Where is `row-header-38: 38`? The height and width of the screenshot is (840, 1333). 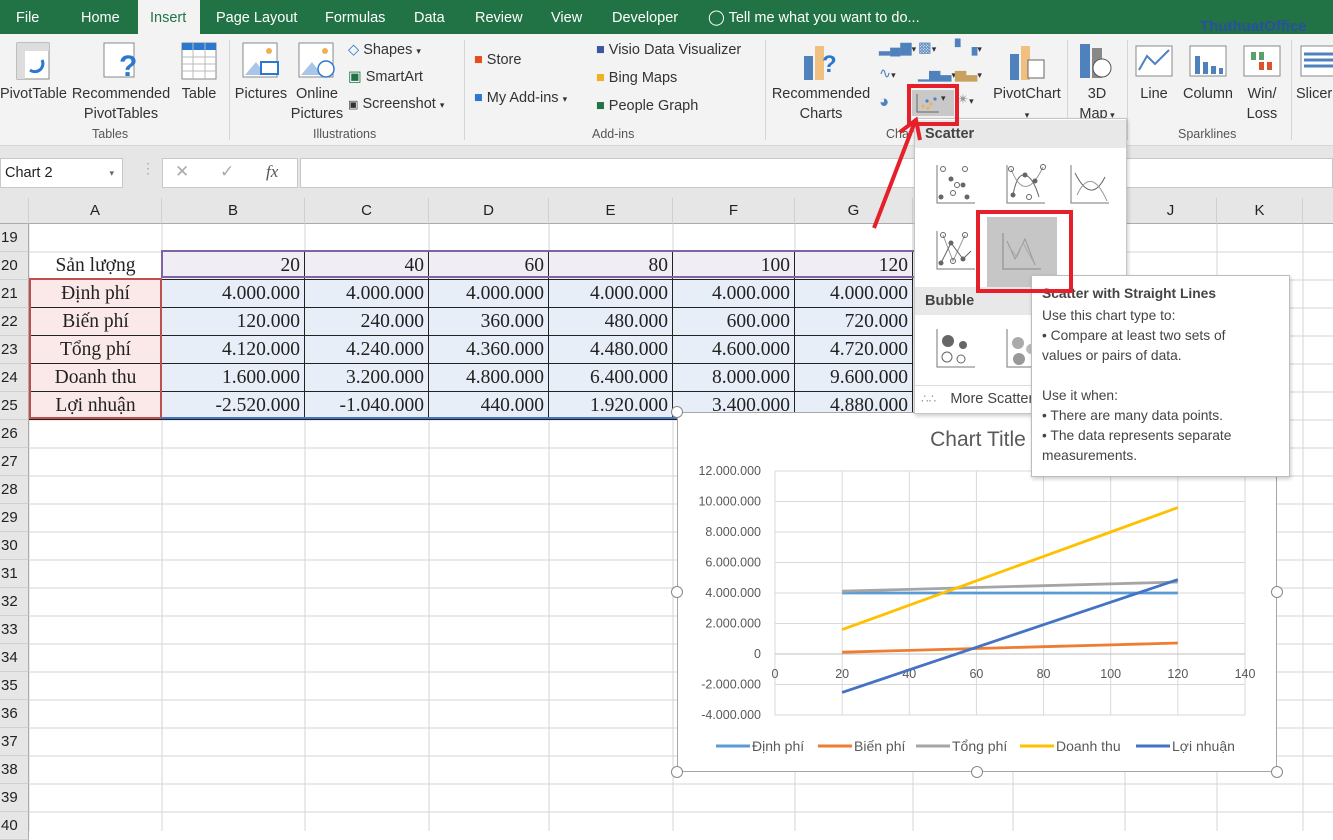
row-header-38: 38 is located at coordinates (14, 770).